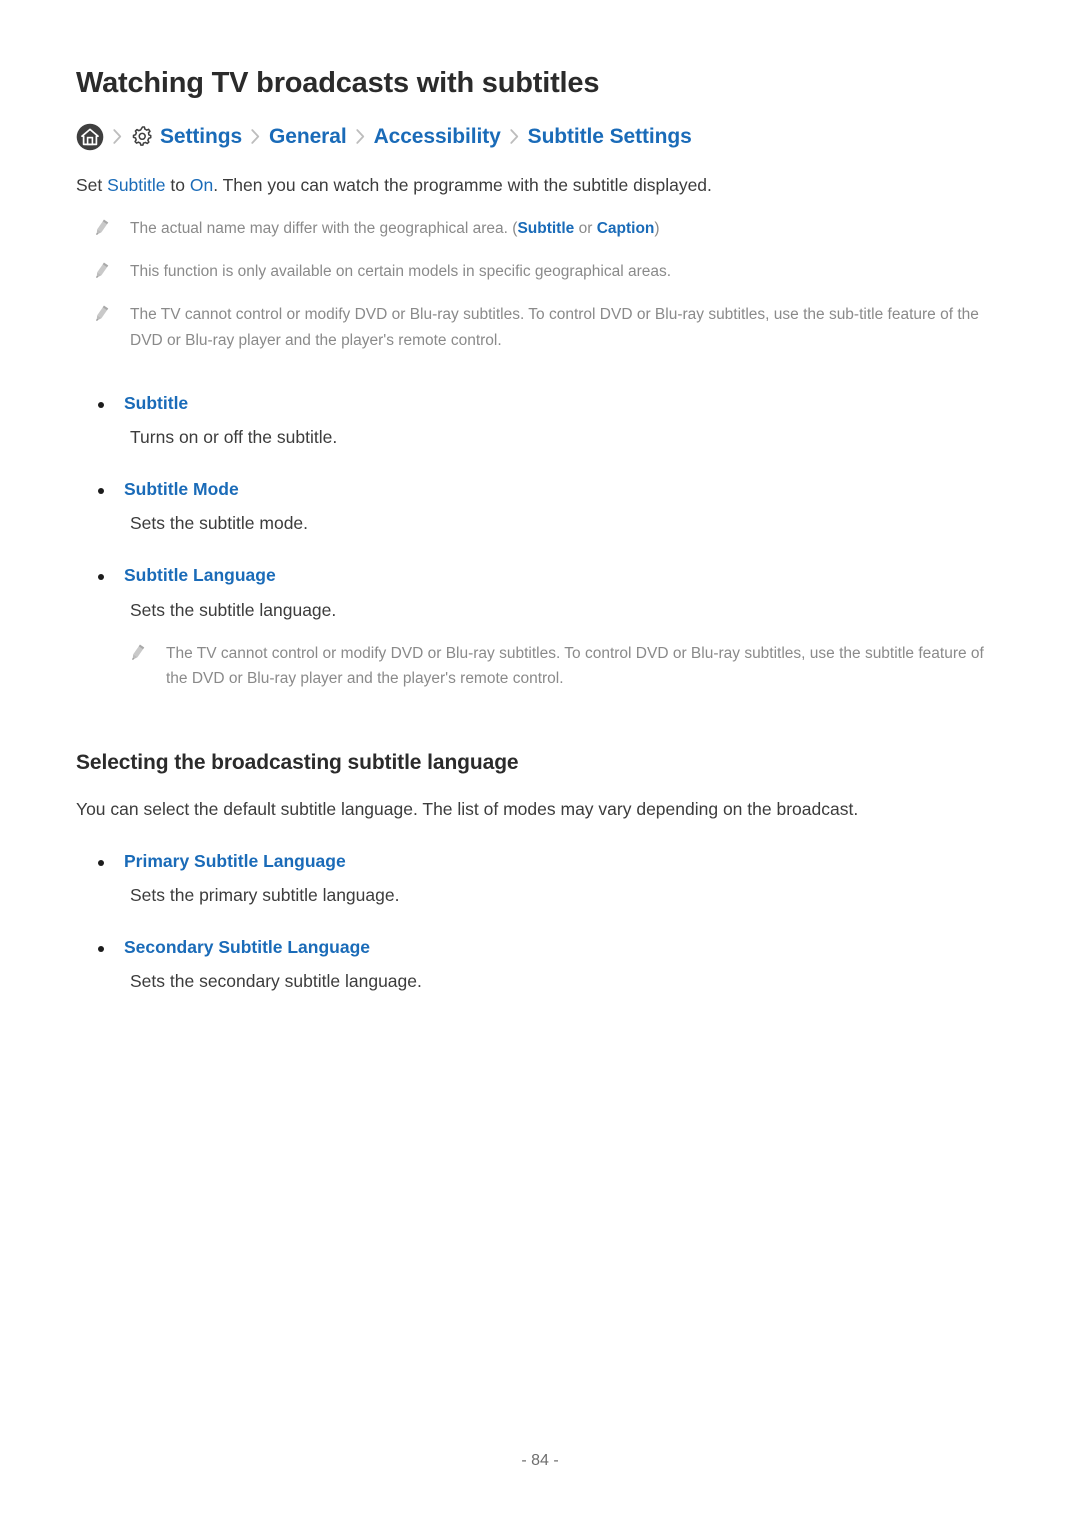  What do you see at coordinates (156, 403) in the screenshot?
I see `list-item-label: Subtitle` at bounding box center [156, 403].